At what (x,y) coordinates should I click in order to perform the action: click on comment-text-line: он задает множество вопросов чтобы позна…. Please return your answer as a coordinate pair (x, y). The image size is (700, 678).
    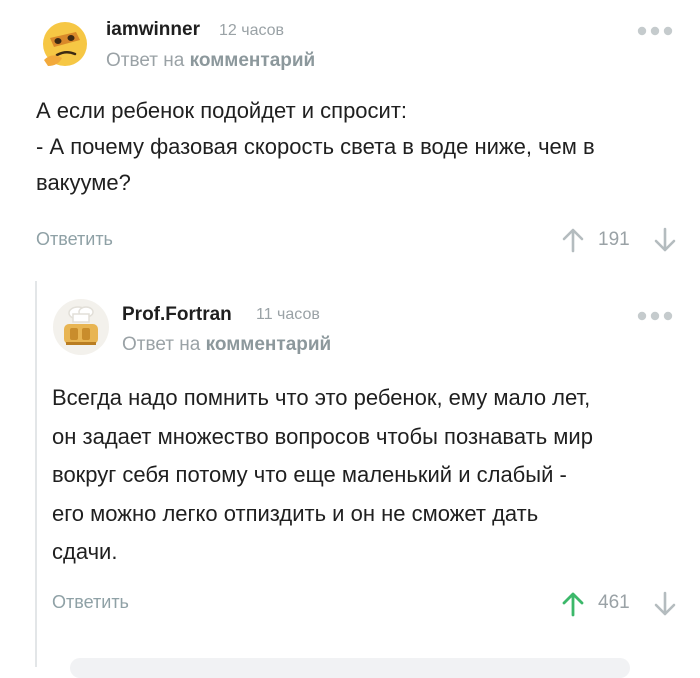
    Looking at the image, I should click on (322, 436).